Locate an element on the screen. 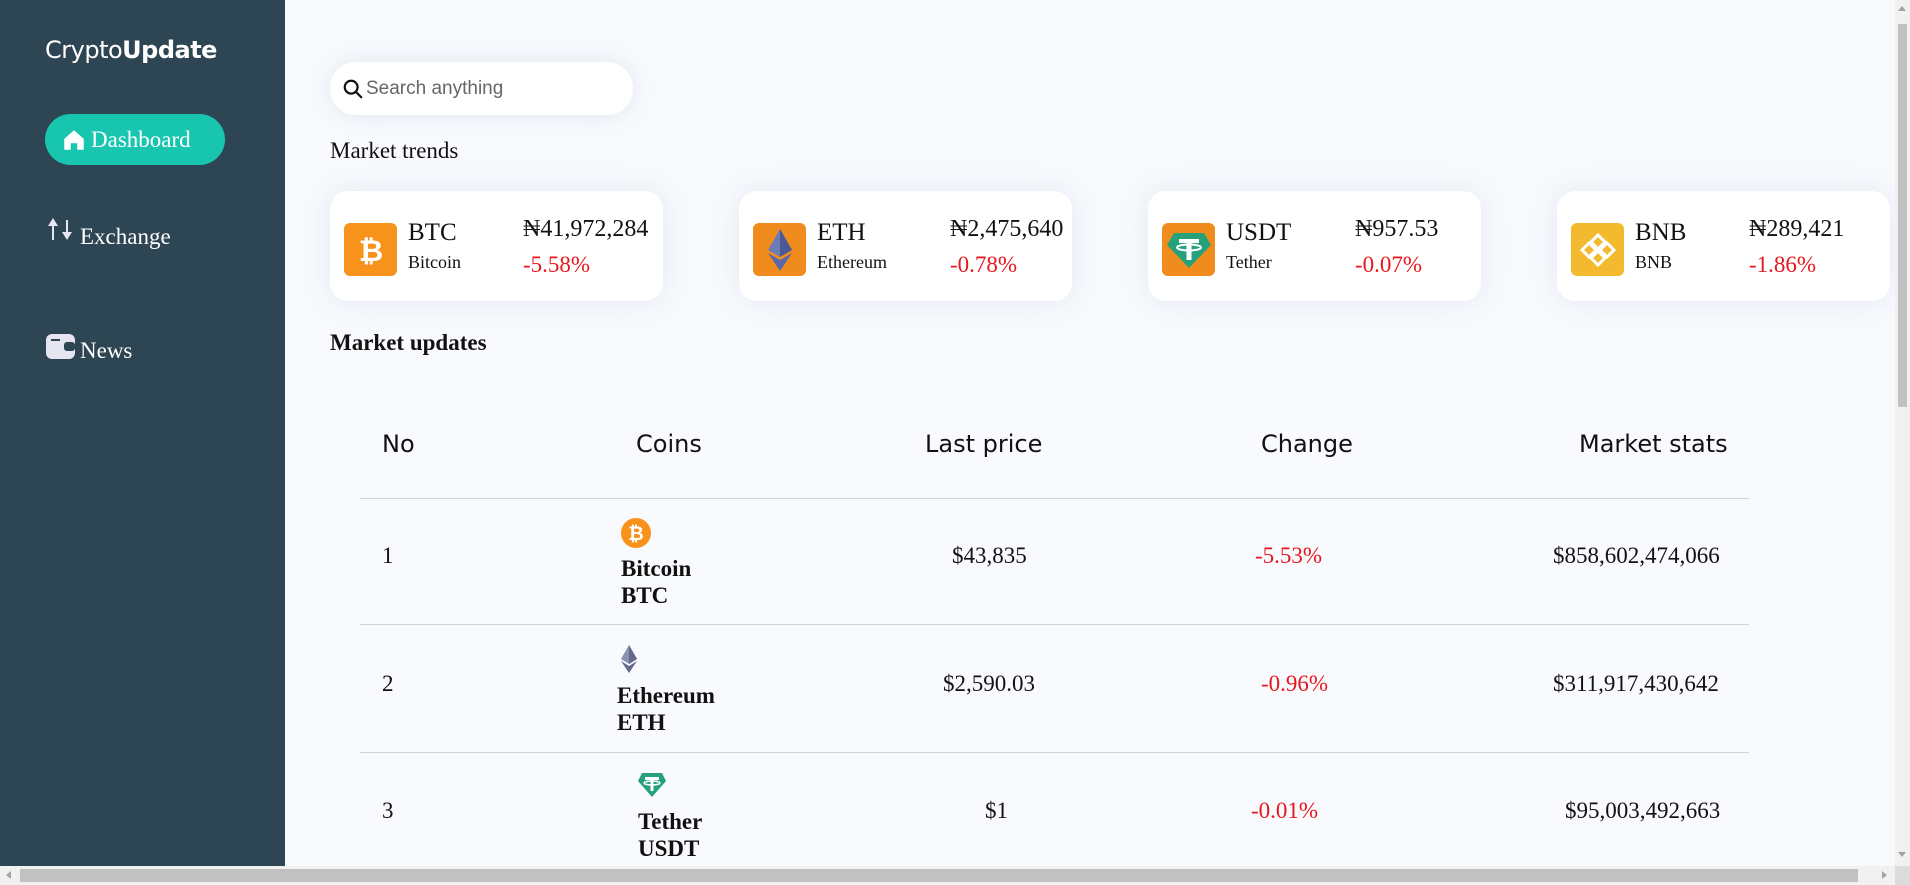 This screenshot has height=885, width=1910. header-coins: Coins is located at coordinates (669, 444).